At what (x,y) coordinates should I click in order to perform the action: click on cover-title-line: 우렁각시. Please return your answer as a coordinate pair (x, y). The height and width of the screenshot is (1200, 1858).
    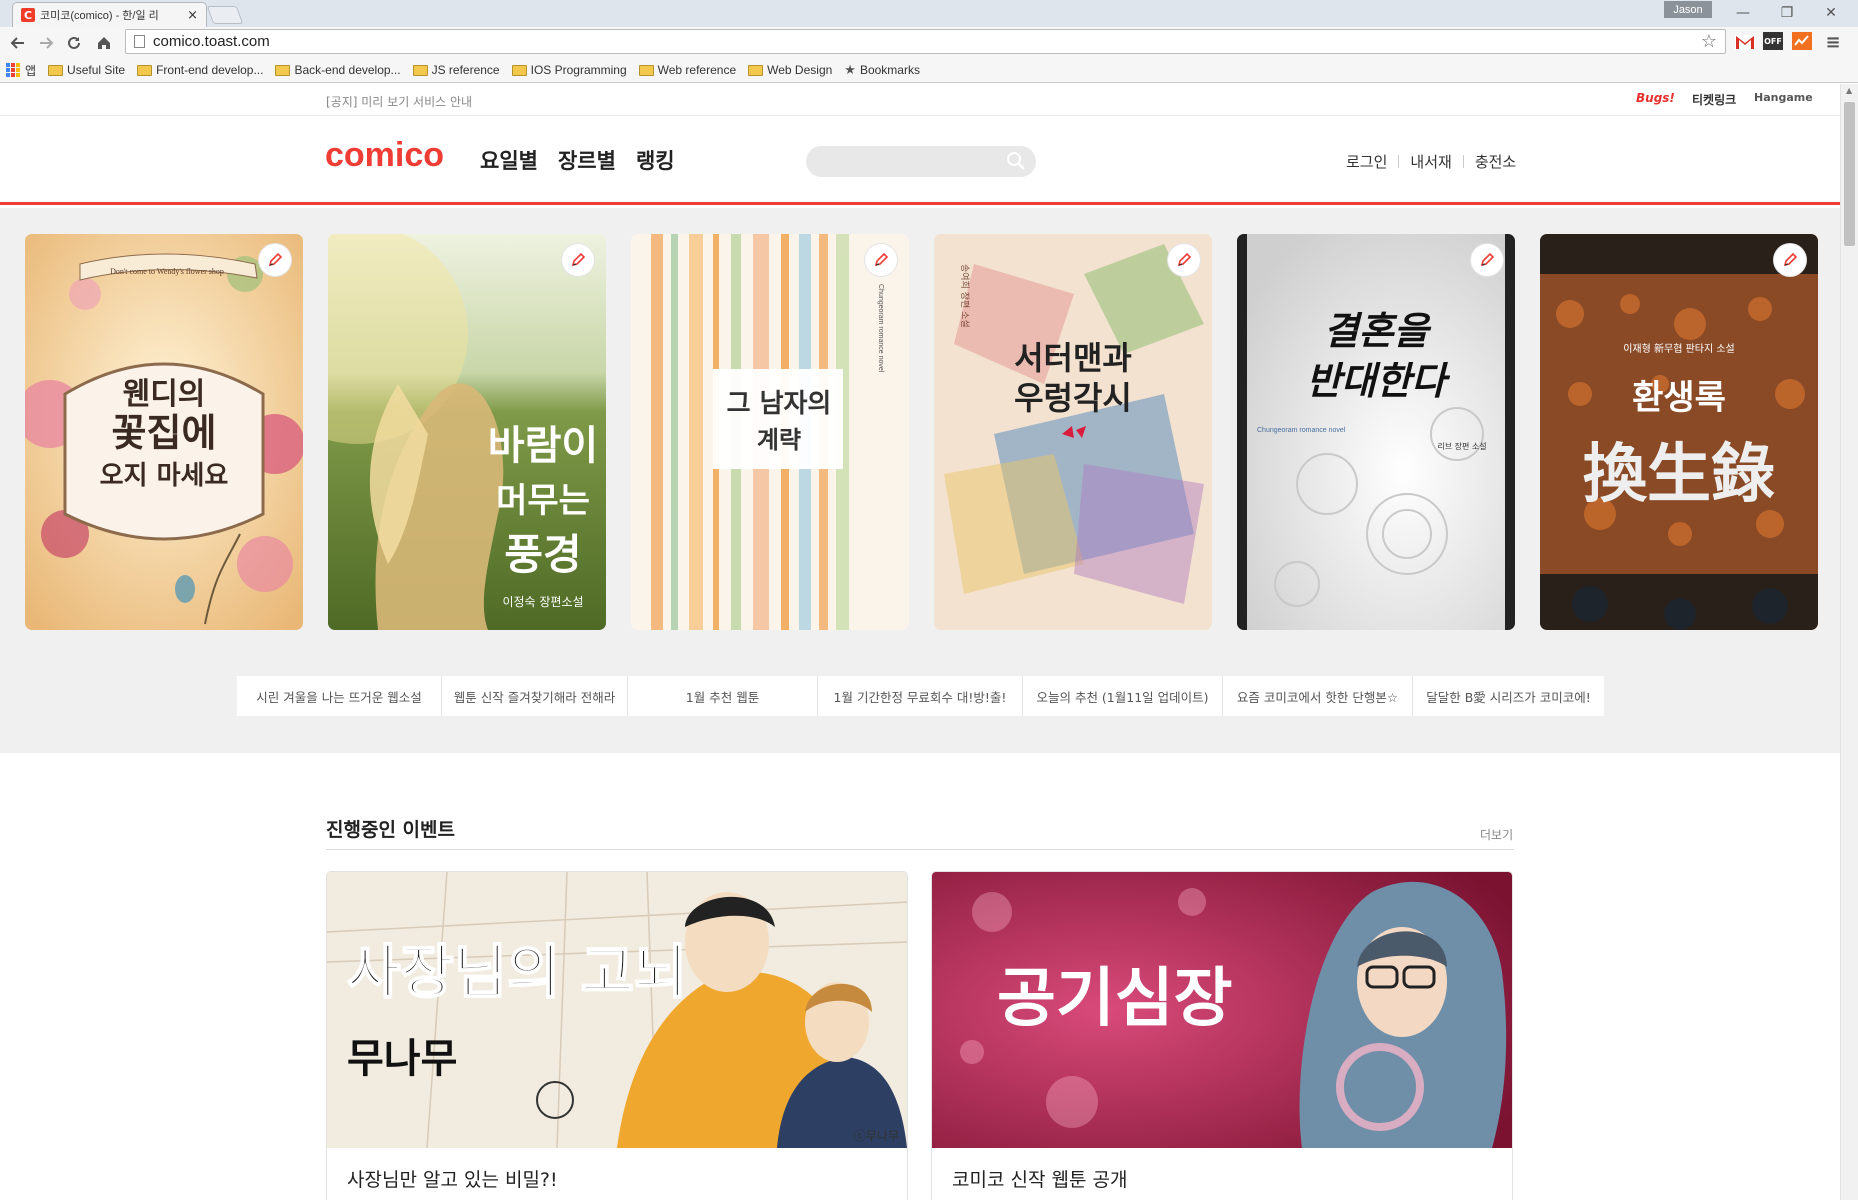
    Looking at the image, I should click on (1073, 398).